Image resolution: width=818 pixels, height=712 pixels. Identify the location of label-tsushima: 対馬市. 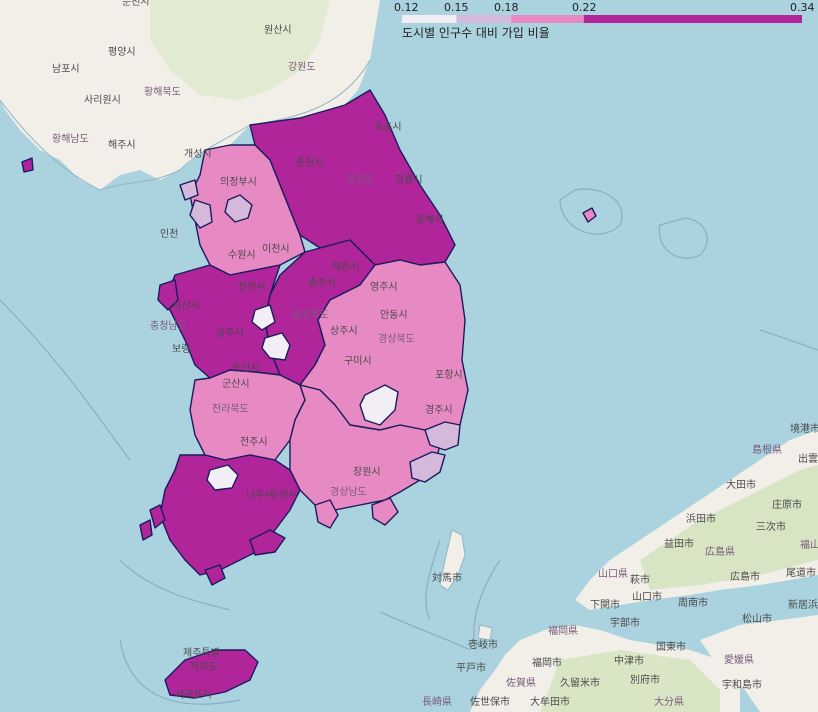
(447, 577).